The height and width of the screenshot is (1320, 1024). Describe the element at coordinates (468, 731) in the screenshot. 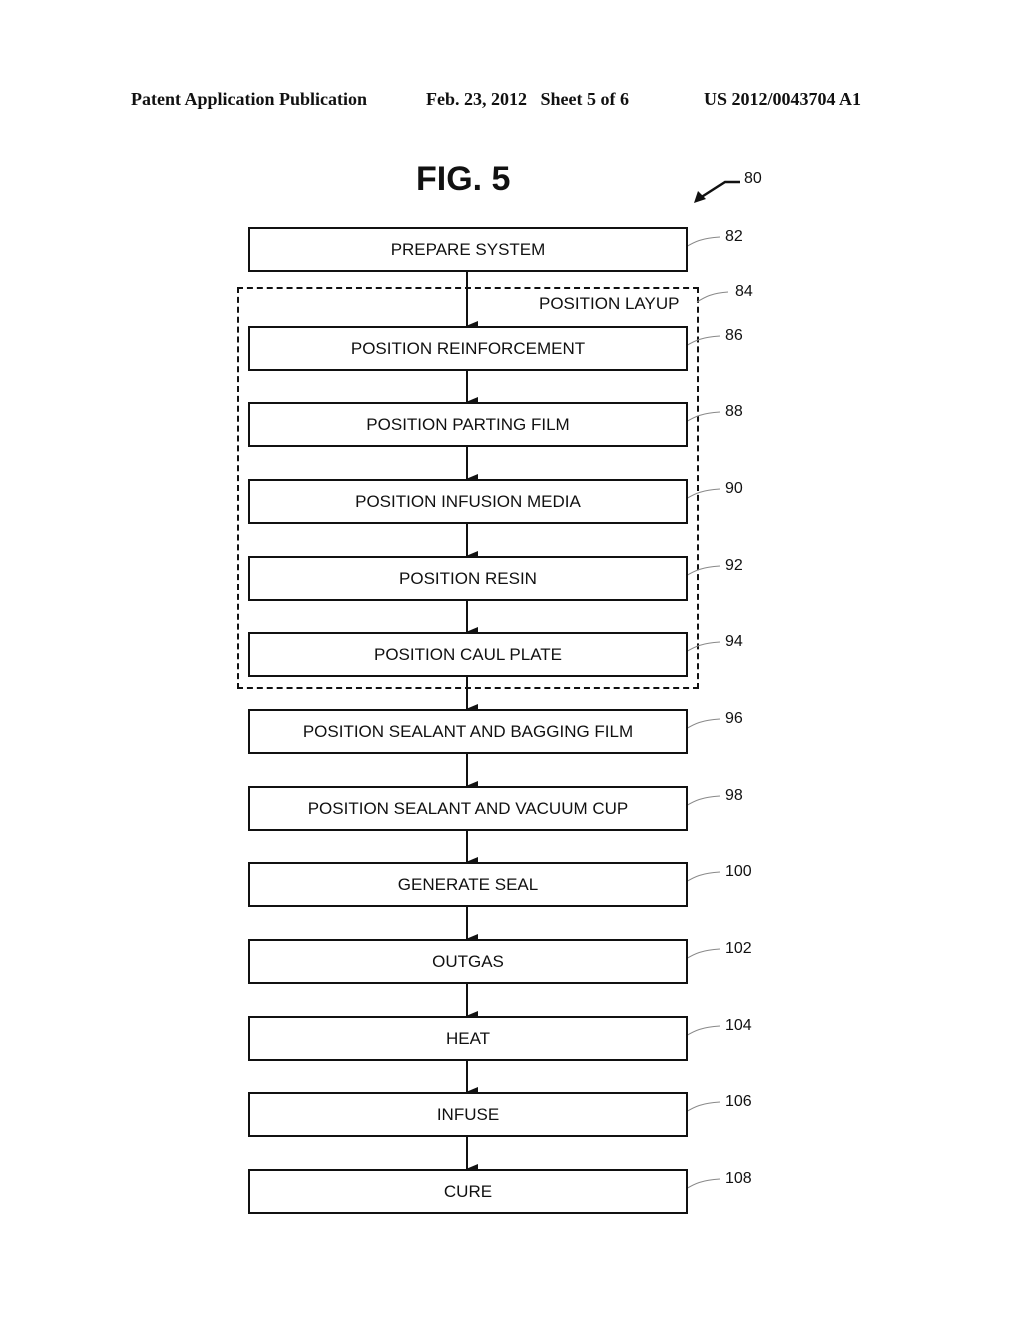

I see `step-box: POSITION SEALANT AND BAGGING FILM` at that location.